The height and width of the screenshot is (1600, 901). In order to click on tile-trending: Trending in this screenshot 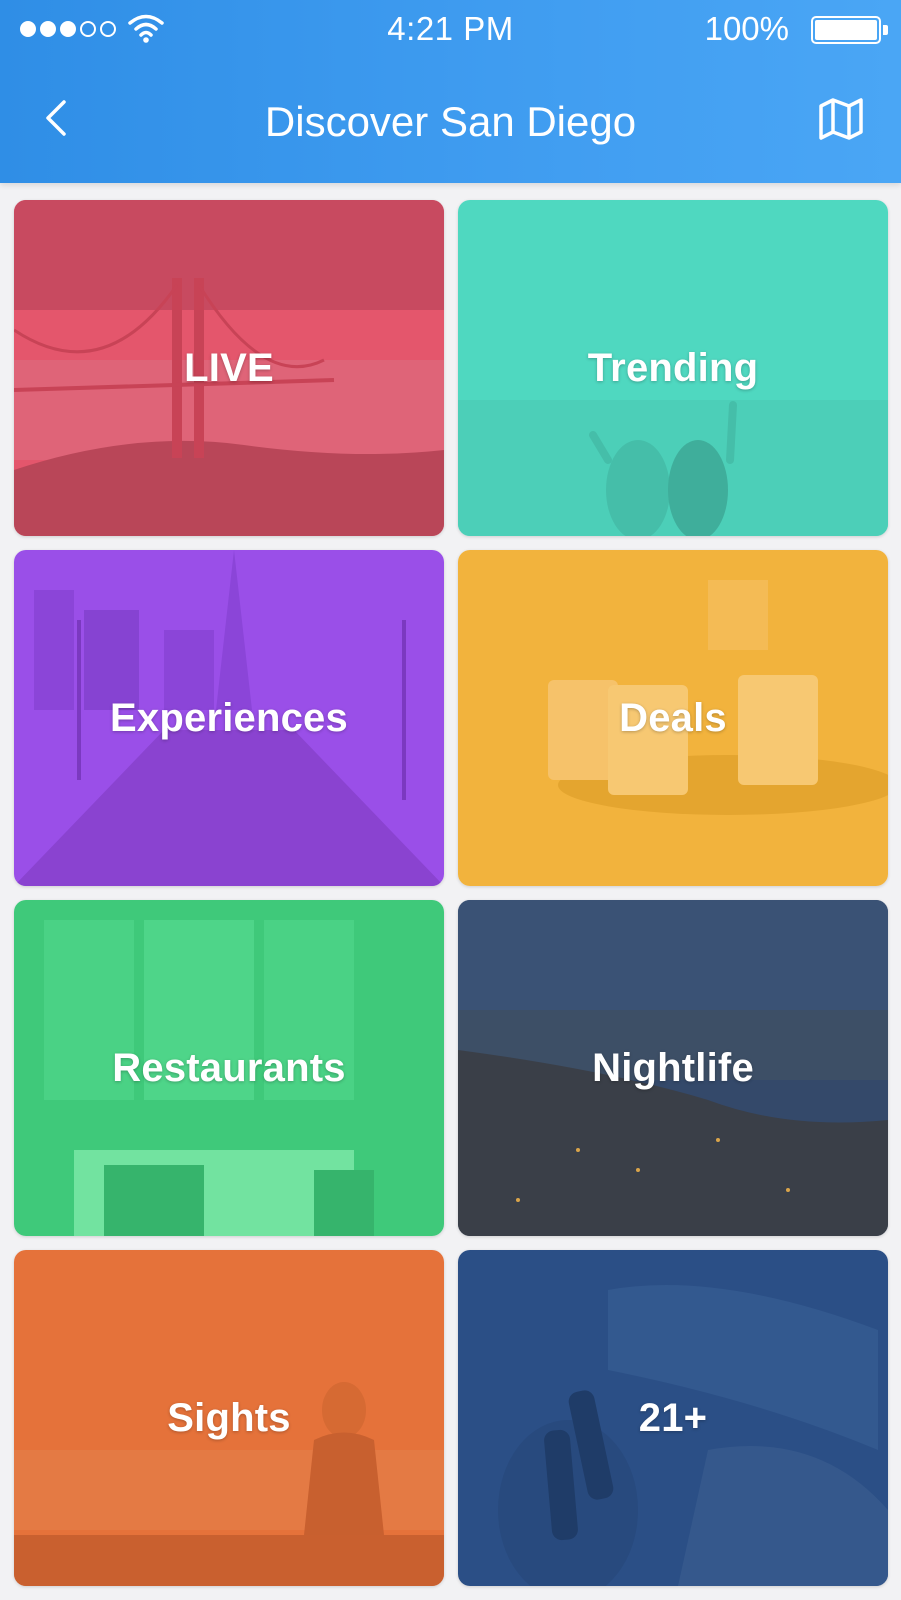, I will do `click(673, 368)`.